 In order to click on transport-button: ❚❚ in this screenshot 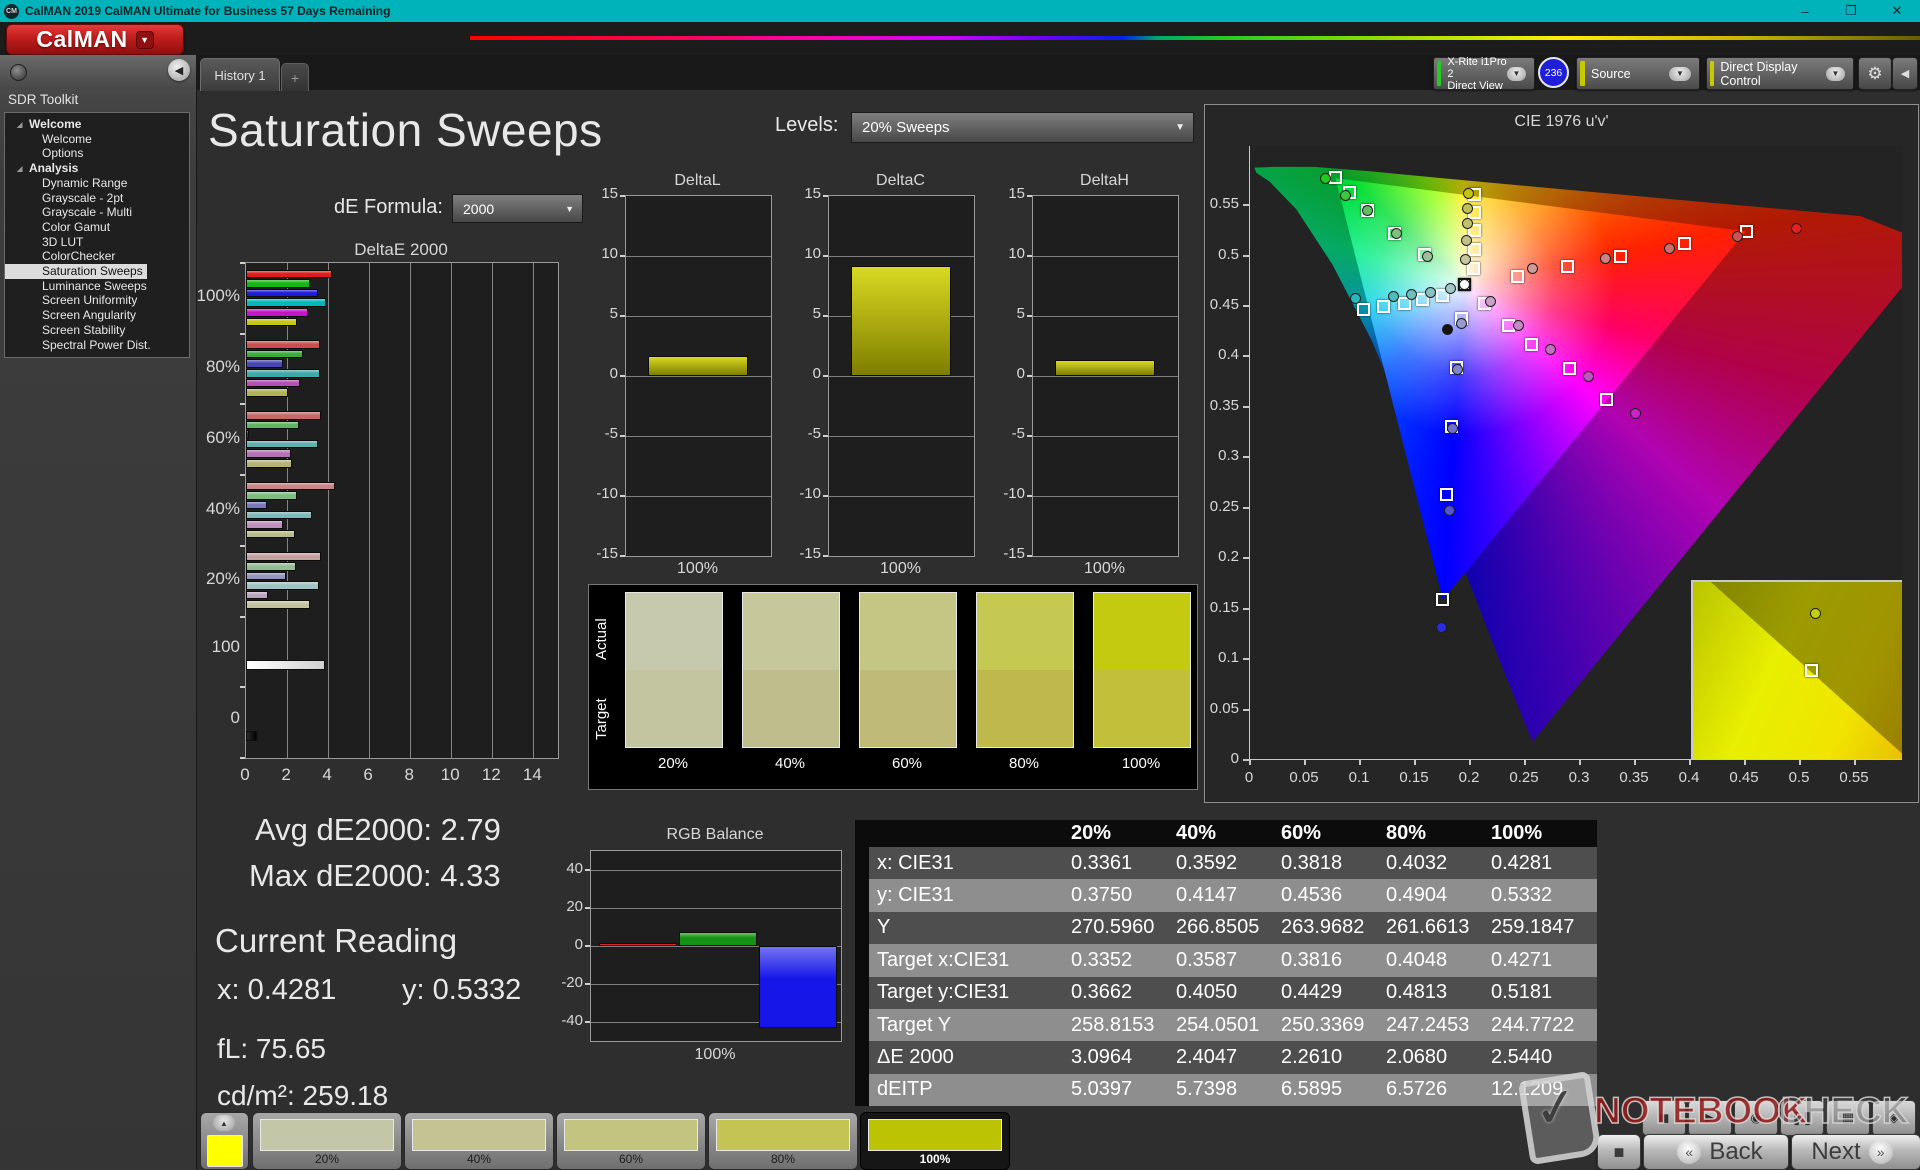, I will do `click(1802, 1118)`.